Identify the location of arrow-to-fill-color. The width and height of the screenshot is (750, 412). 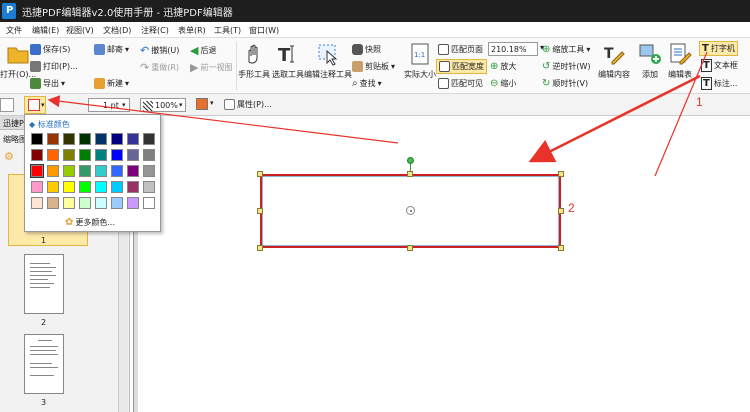
(223, 119).